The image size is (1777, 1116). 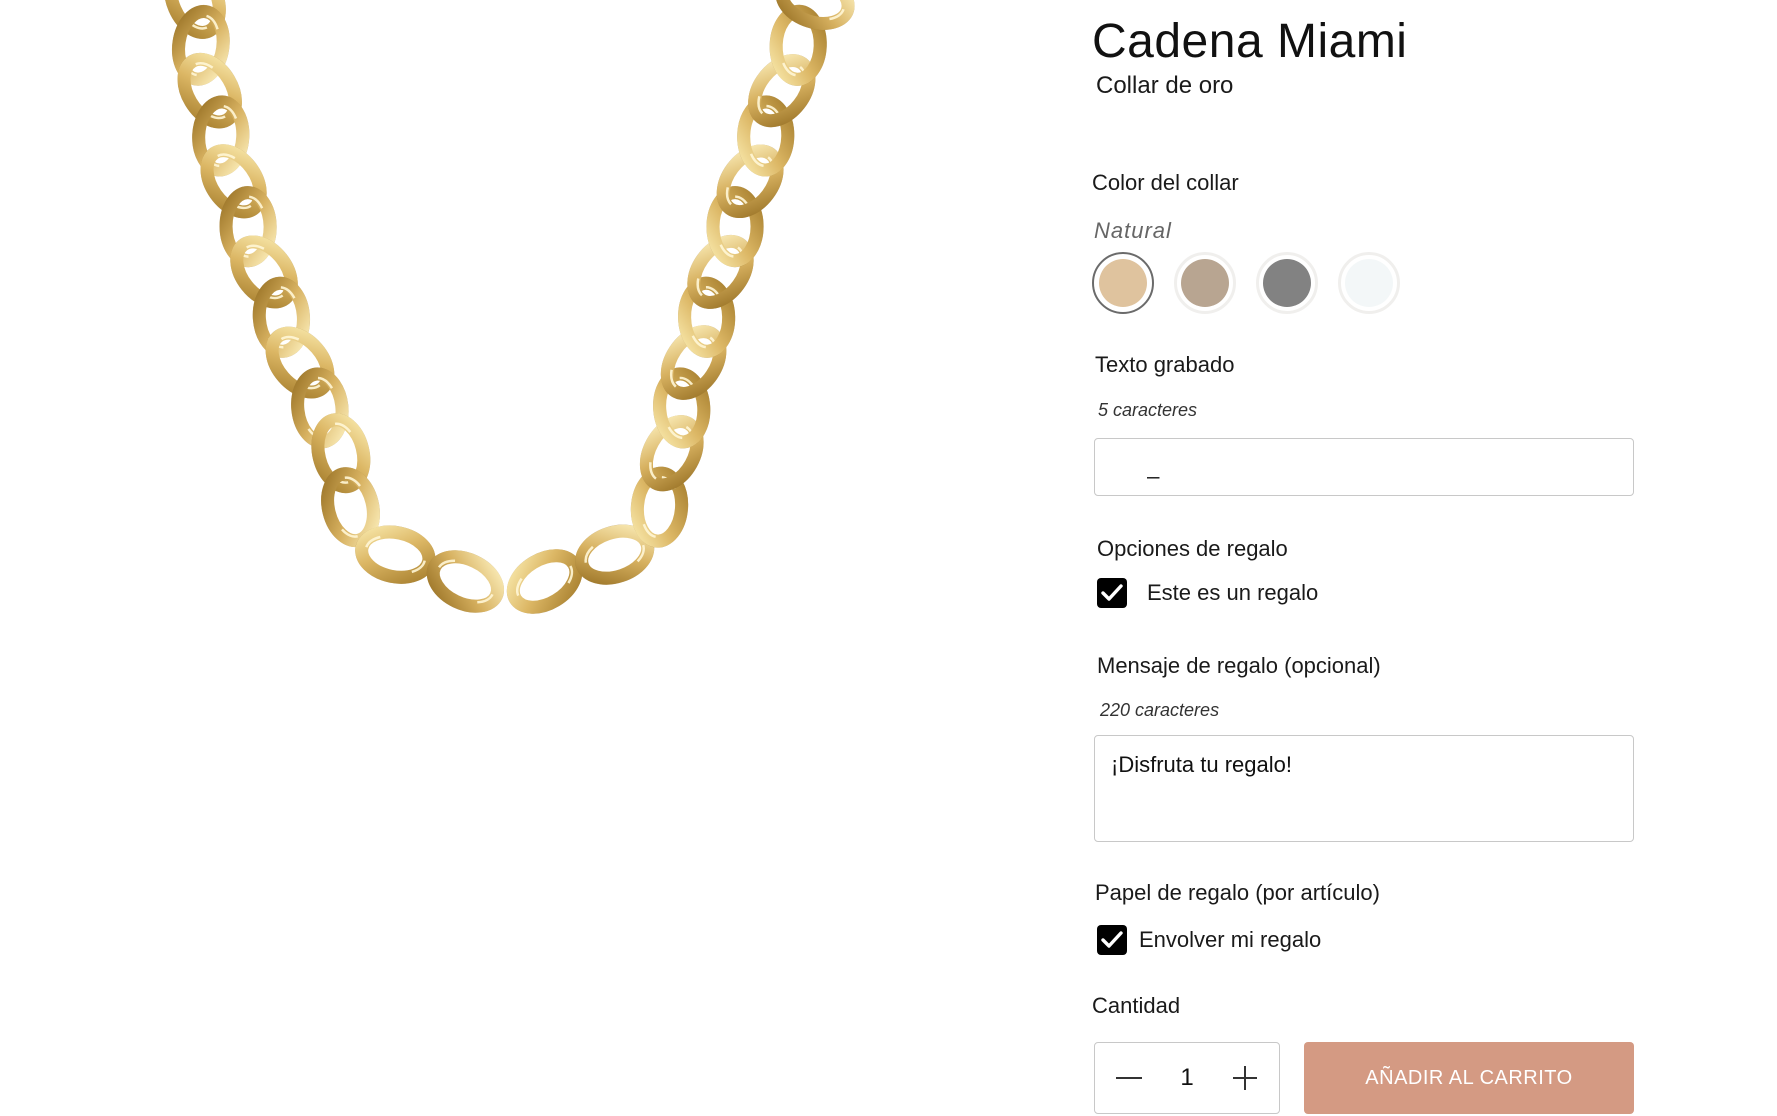 I want to click on quantity-decrease-button, so click(x=1129, y=1078).